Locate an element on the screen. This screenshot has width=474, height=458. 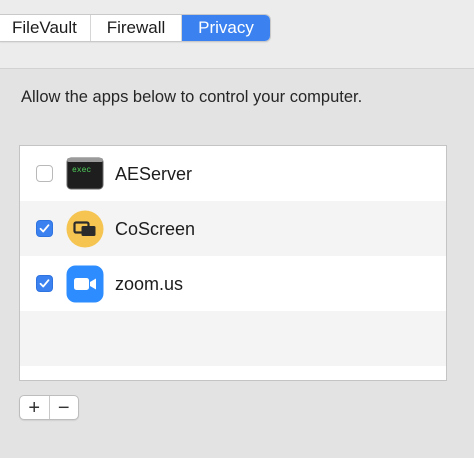
aeserver-checkbox is located at coordinates (44, 173).